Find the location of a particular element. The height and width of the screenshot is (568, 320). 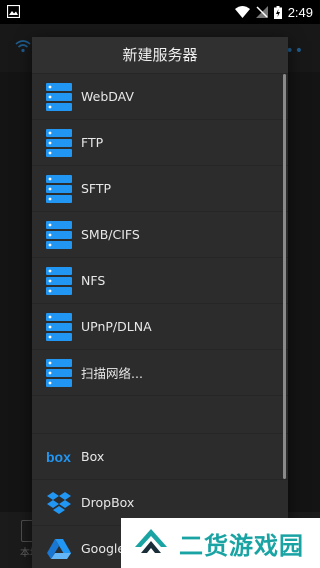

wifi-signal-icon is located at coordinates (242, 12).